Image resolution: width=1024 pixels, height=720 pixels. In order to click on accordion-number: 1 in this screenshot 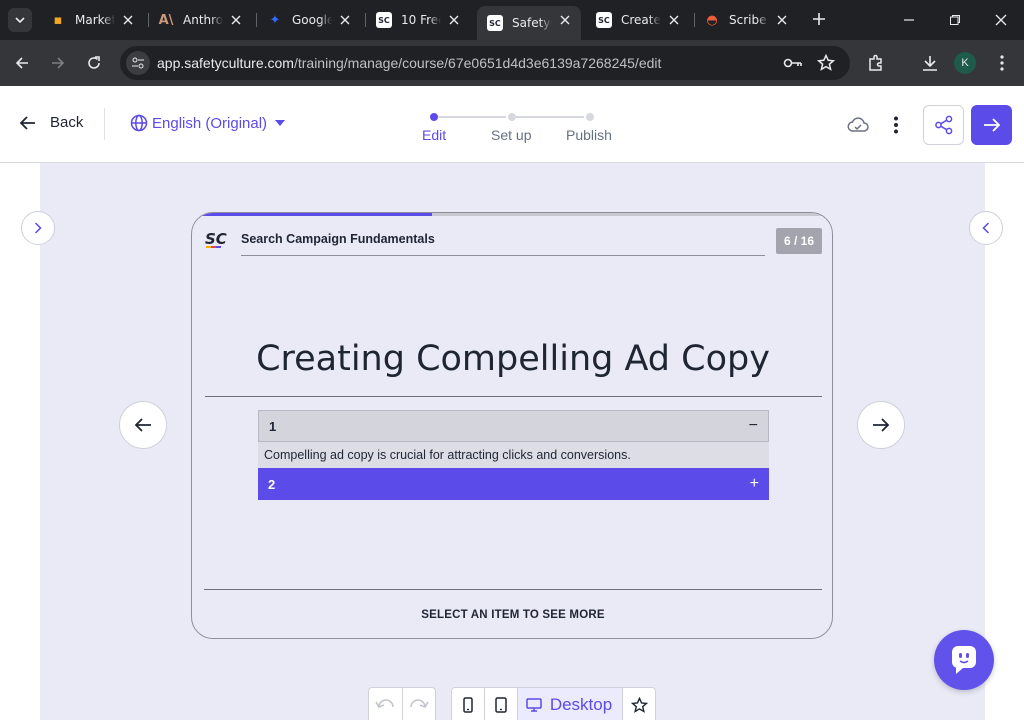, I will do `click(273, 426)`.